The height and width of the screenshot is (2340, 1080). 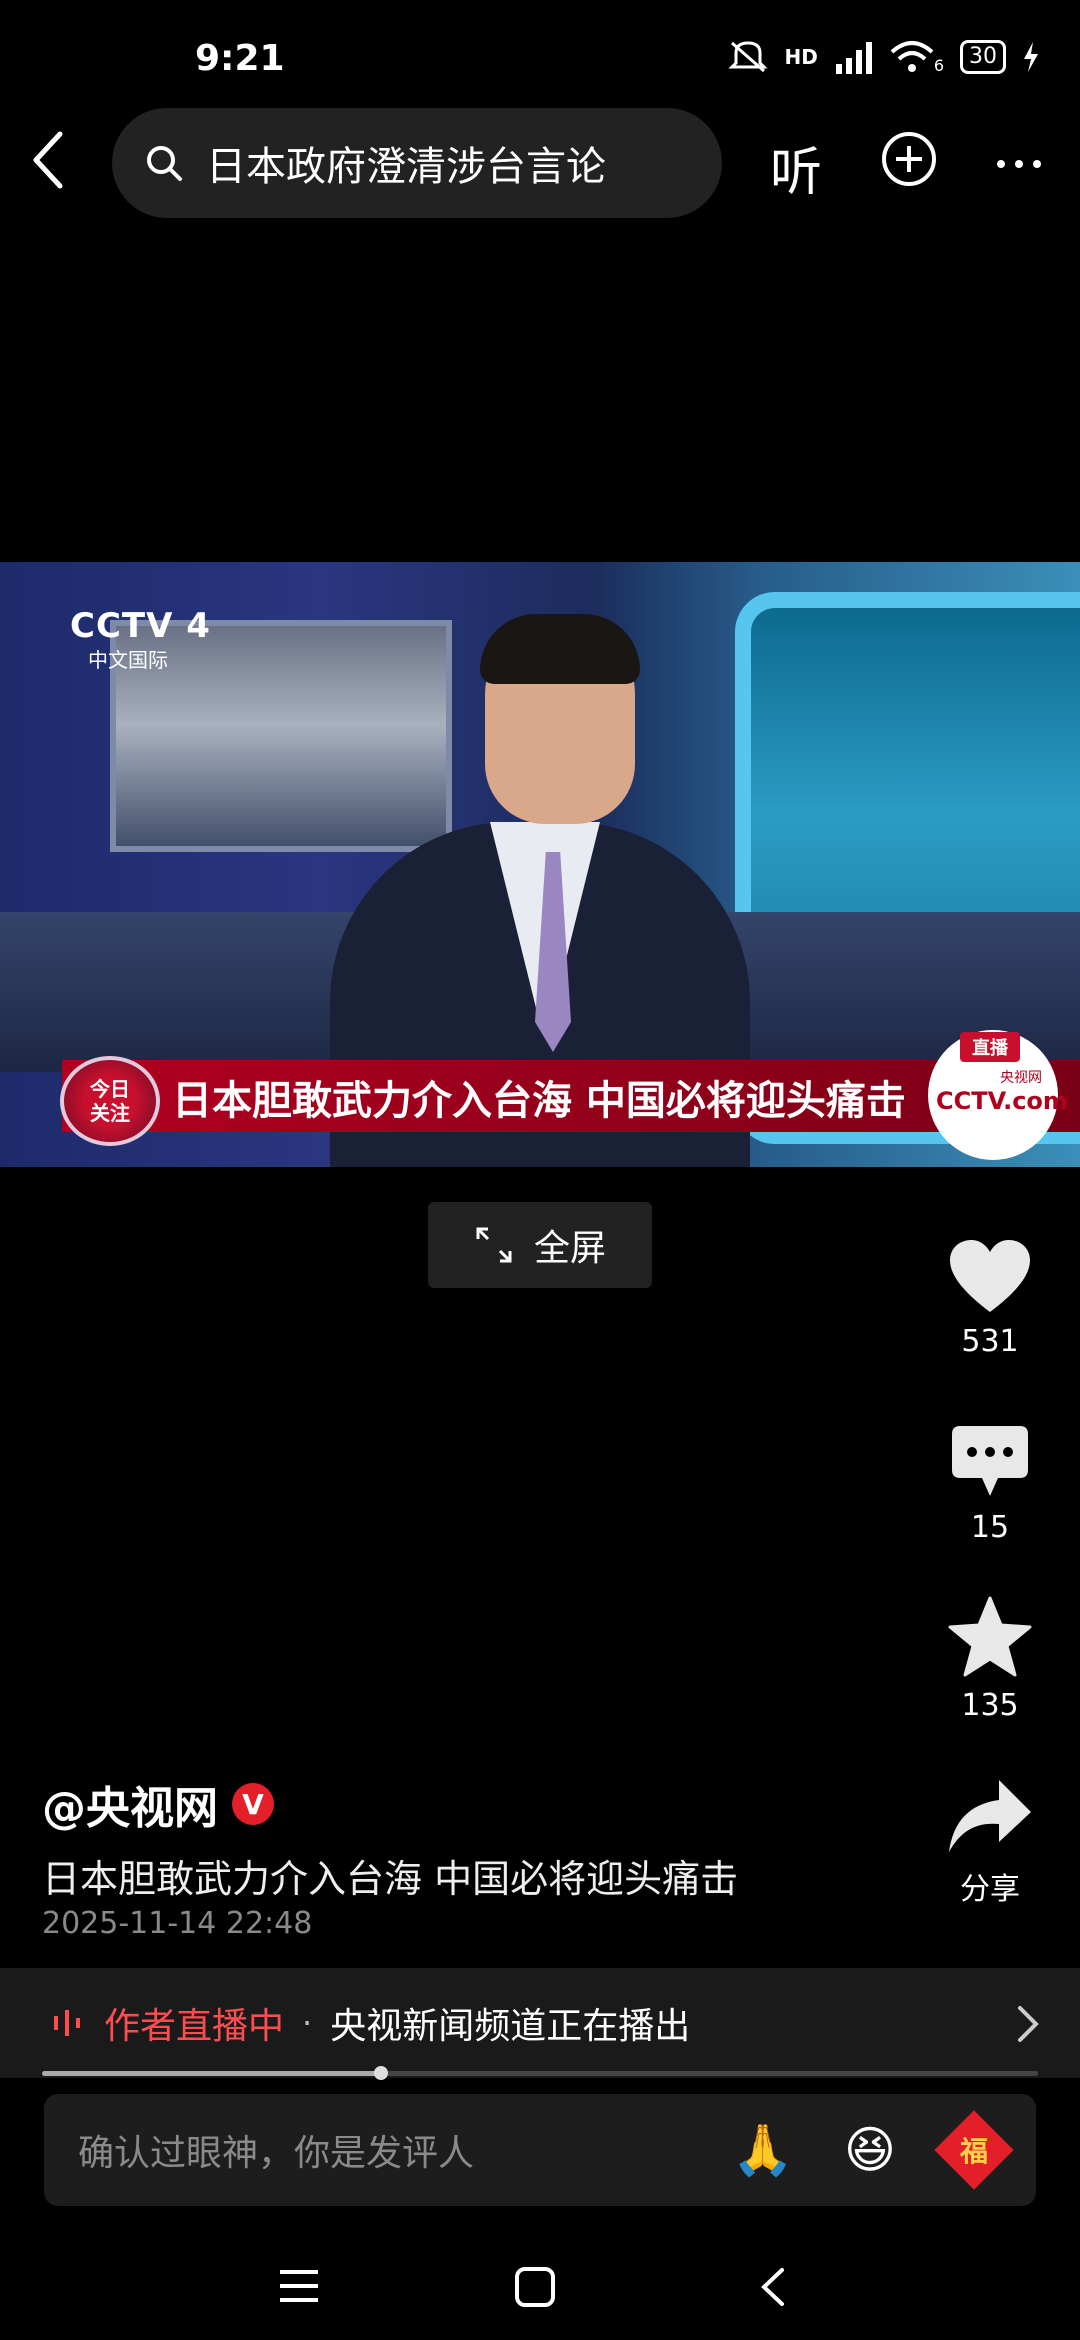 I want to click on fu-char: 福, so click(x=974, y=2151).